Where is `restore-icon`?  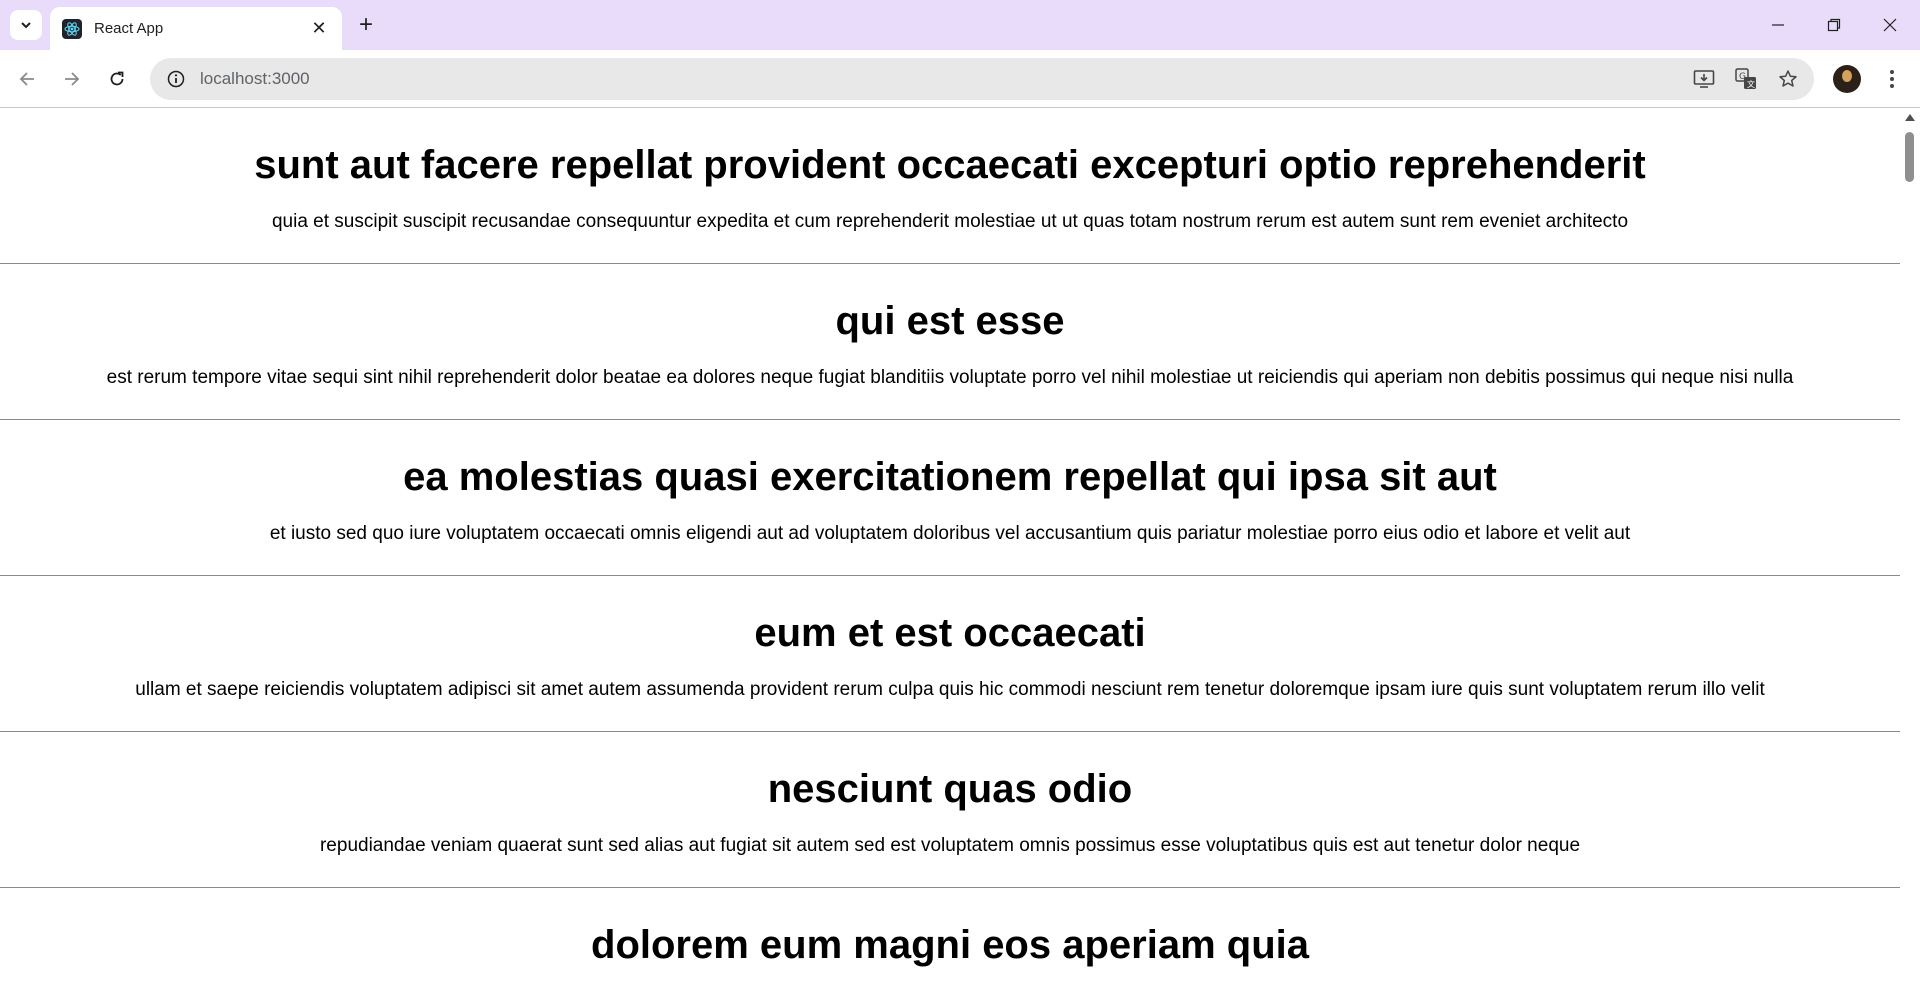
restore-icon is located at coordinates (1834, 25).